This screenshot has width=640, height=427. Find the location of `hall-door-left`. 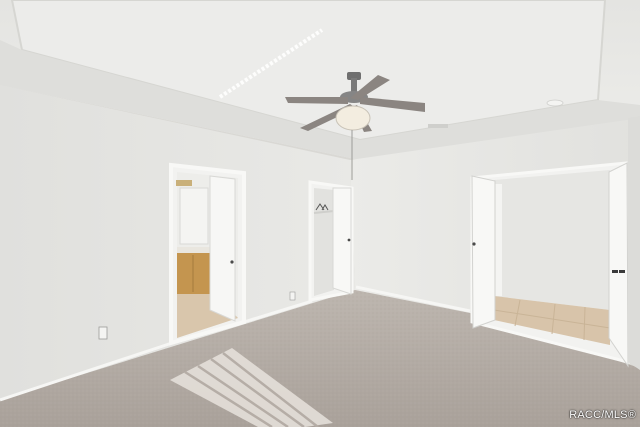

hall-door-left is located at coordinates (483, 252).